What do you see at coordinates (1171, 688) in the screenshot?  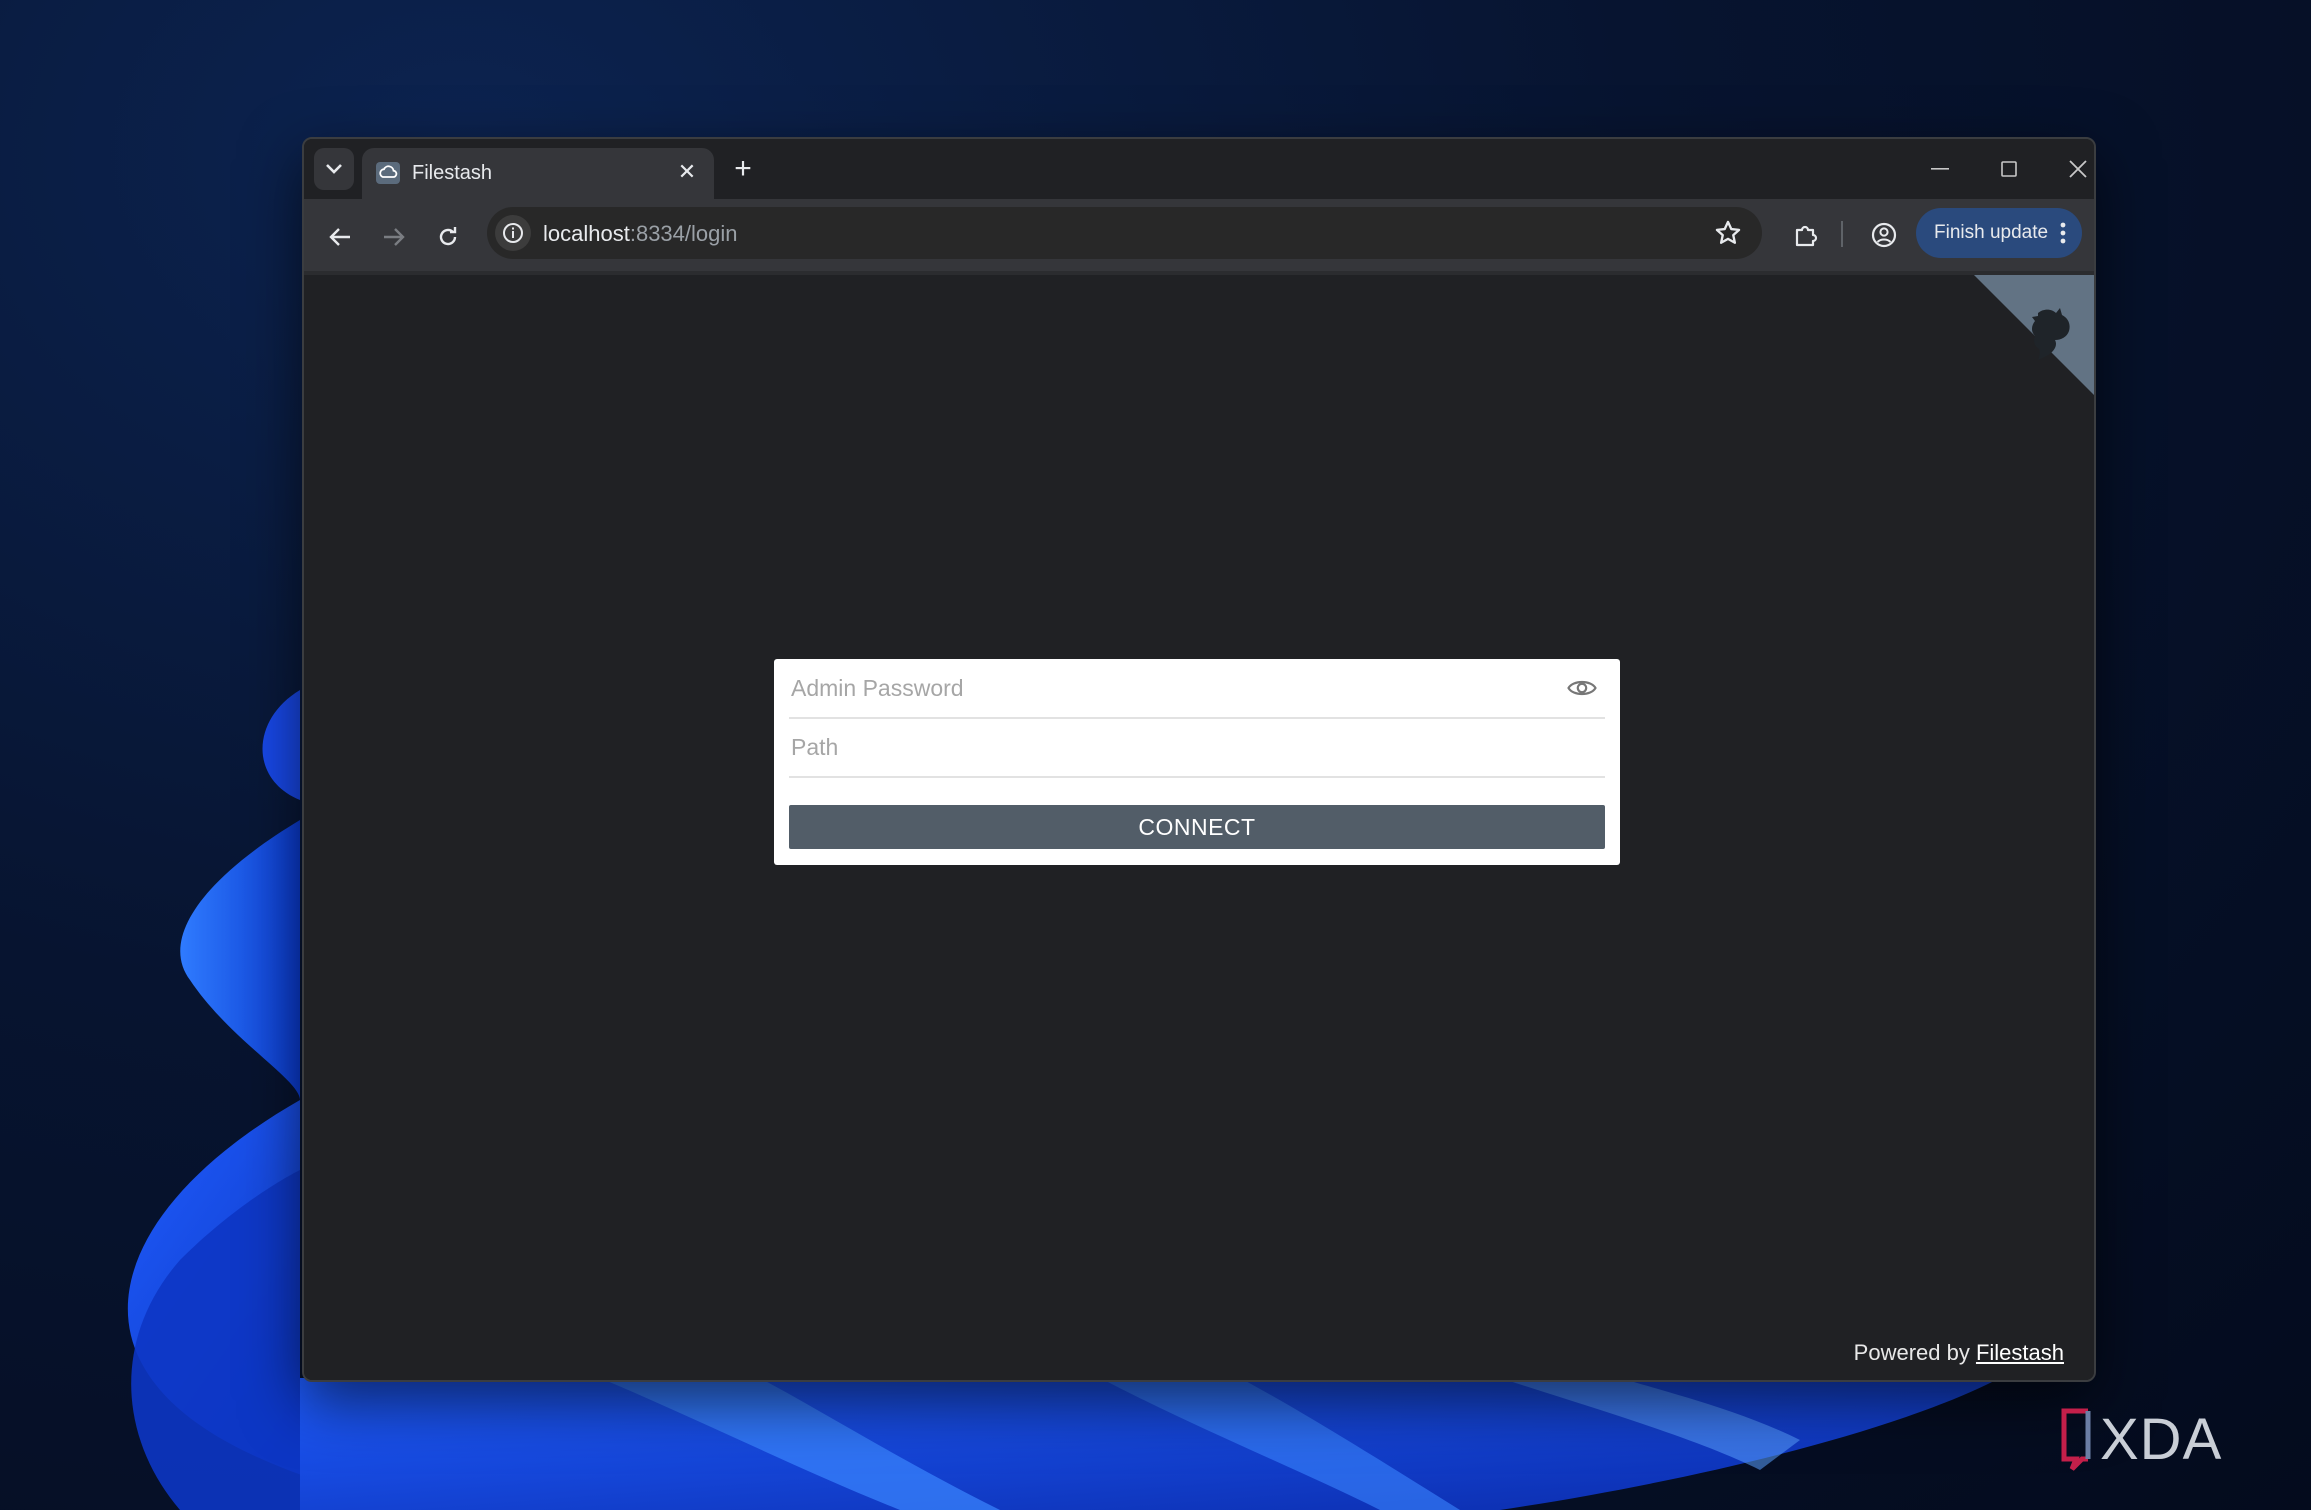 I see `admin-password-input` at bounding box center [1171, 688].